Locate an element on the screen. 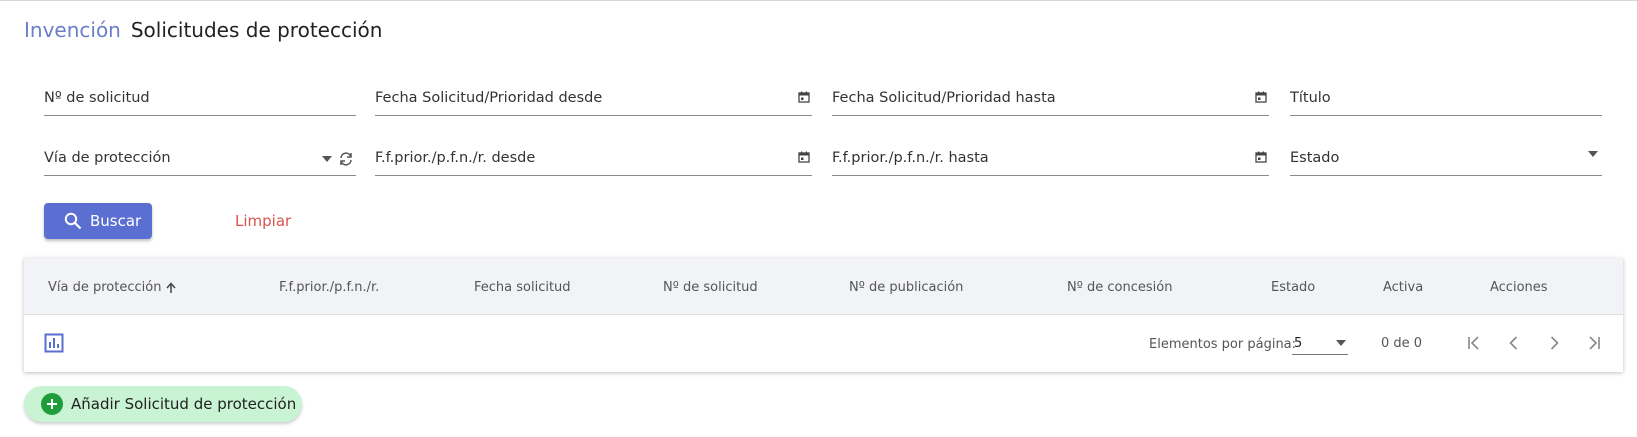 This screenshot has height=437, width=1637. page-header: Invención Solicitudes de protección is located at coordinates (203, 30).